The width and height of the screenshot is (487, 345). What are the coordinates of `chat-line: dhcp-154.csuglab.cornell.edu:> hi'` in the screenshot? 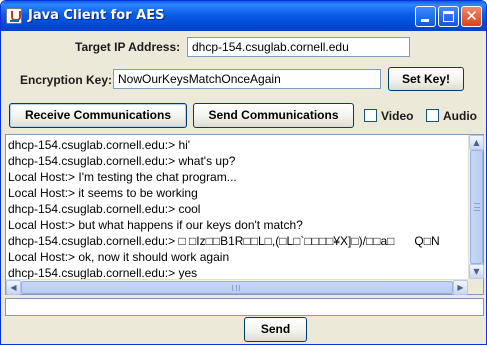 It's located at (99, 145).